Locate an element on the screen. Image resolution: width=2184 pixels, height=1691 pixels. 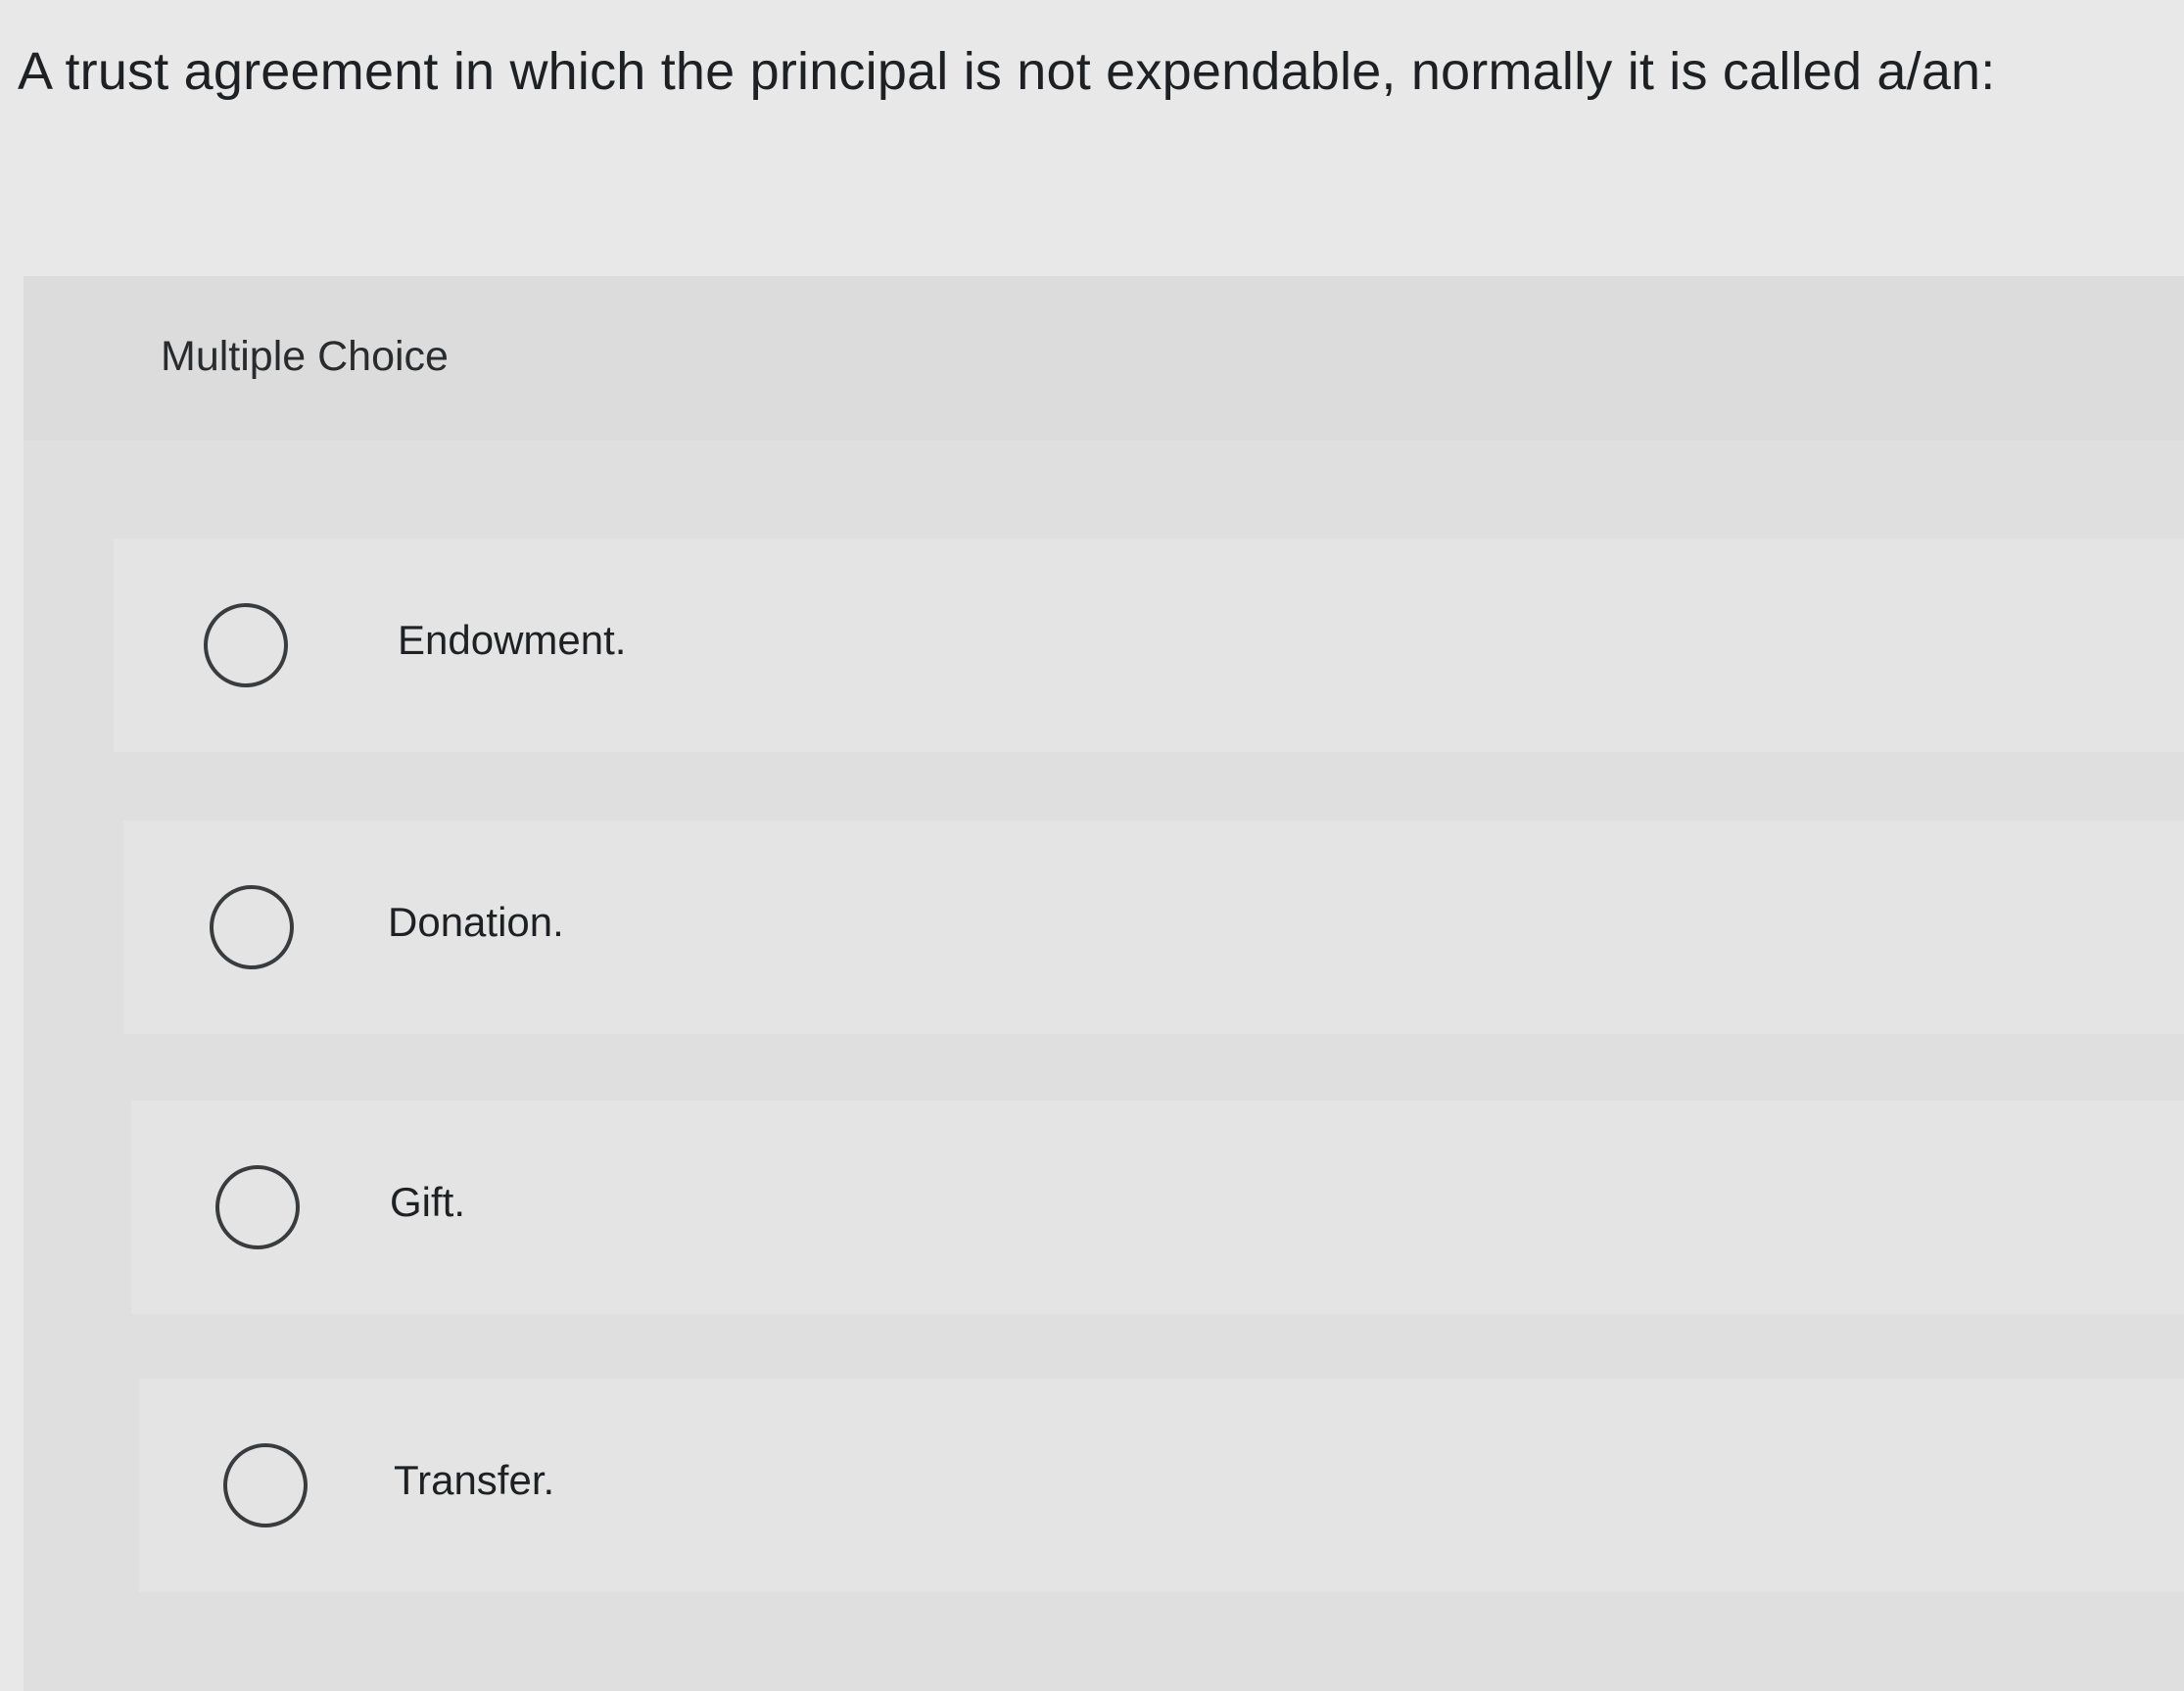
option-transfer: Transfer. is located at coordinates (1161, 1485).